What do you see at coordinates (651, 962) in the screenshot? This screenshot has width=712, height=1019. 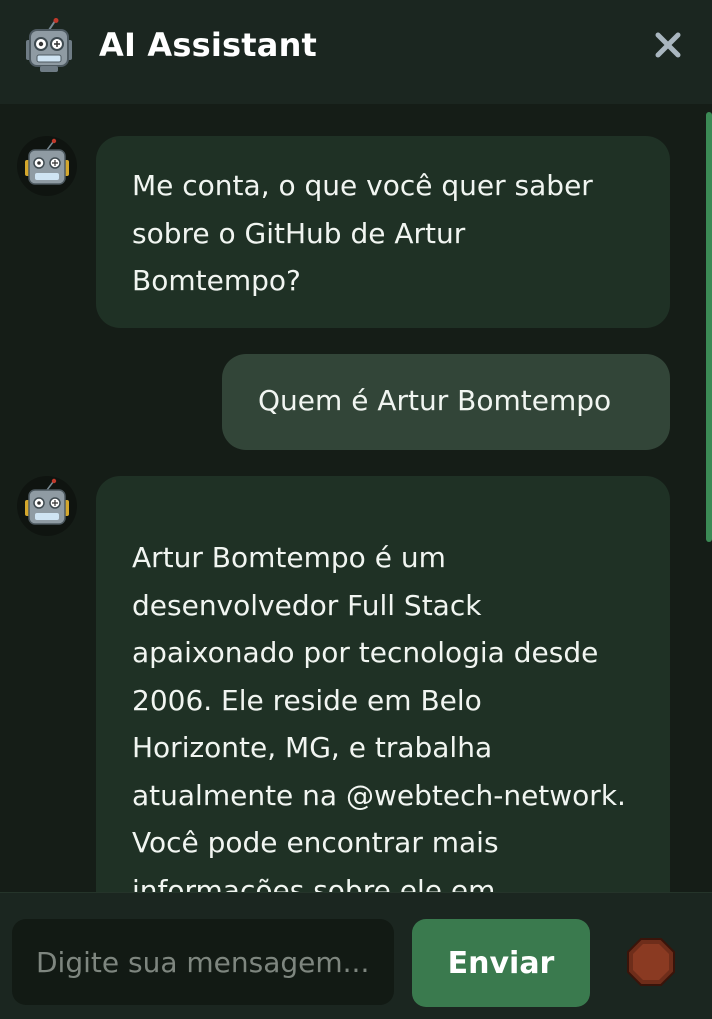 I see `stop-icon` at bounding box center [651, 962].